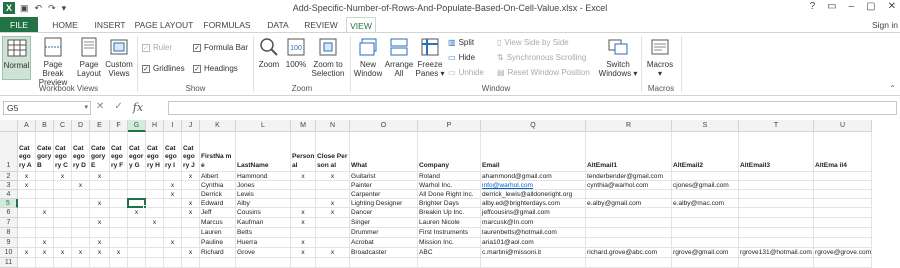 This screenshot has height=268, width=900. What do you see at coordinates (660, 60) in the screenshot?
I see `macros-button: Macros ▾` at bounding box center [660, 60].